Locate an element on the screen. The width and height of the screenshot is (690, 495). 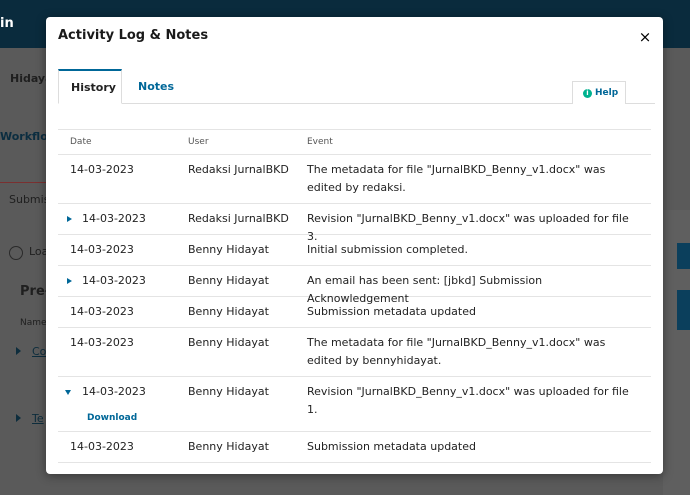
bg-link-2: Te is located at coordinates (38, 418).